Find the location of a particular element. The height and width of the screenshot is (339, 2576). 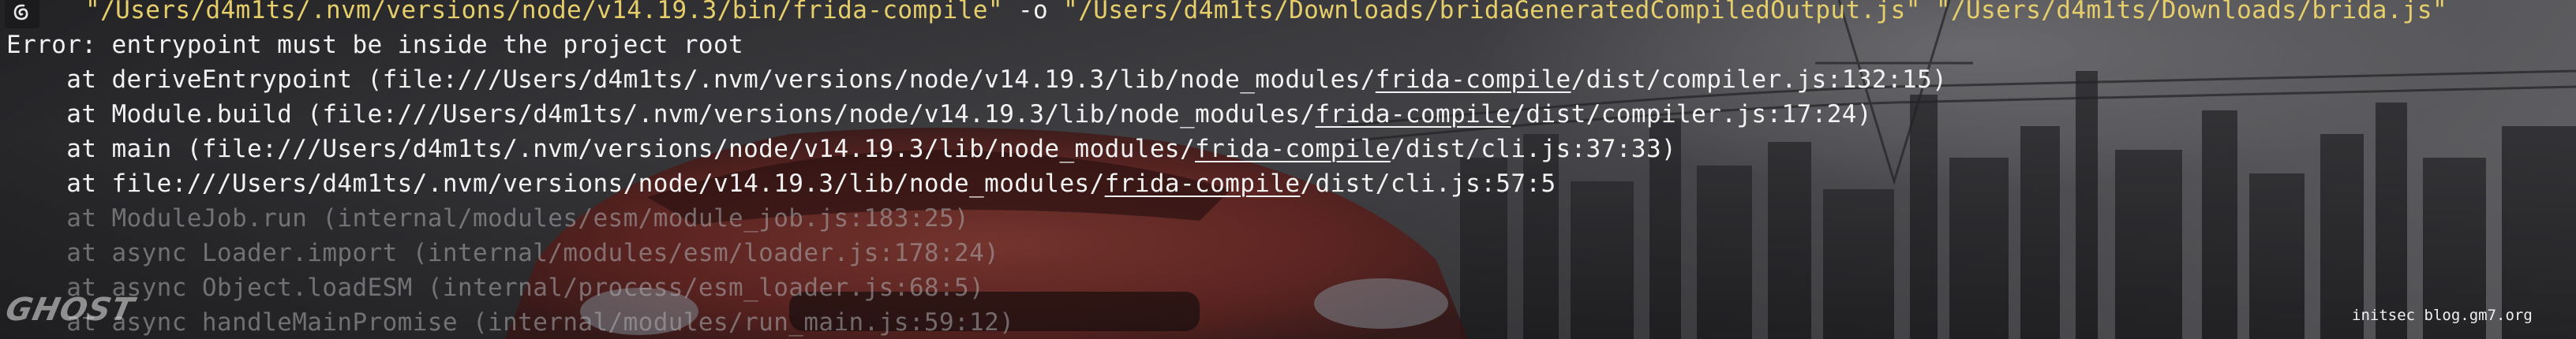

stack-frame-location: /dist/compiler.js:17:24) is located at coordinates (1691, 114).